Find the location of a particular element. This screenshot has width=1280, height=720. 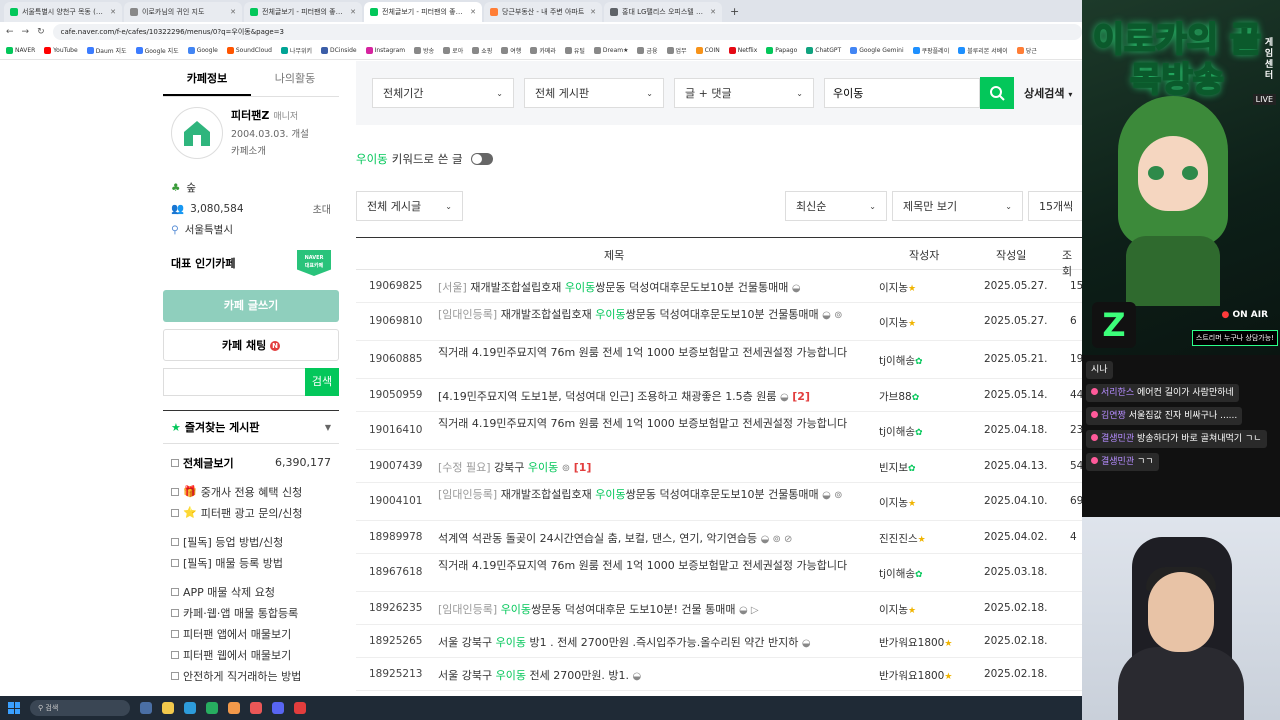

post-author: 진진진스★ is located at coordinates (902, 538).